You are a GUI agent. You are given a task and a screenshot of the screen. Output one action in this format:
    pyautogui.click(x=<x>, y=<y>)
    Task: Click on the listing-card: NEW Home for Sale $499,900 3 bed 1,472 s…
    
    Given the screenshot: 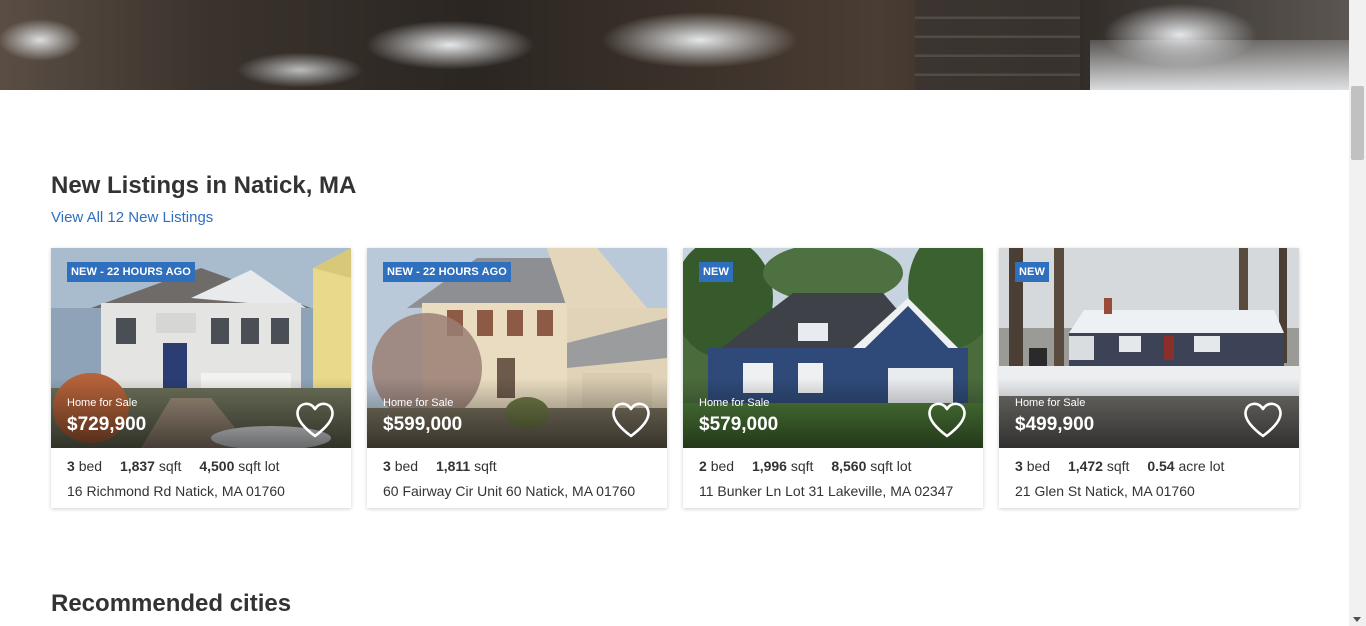 What is the action you would take?
    pyautogui.click(x=1149, y=378)
    